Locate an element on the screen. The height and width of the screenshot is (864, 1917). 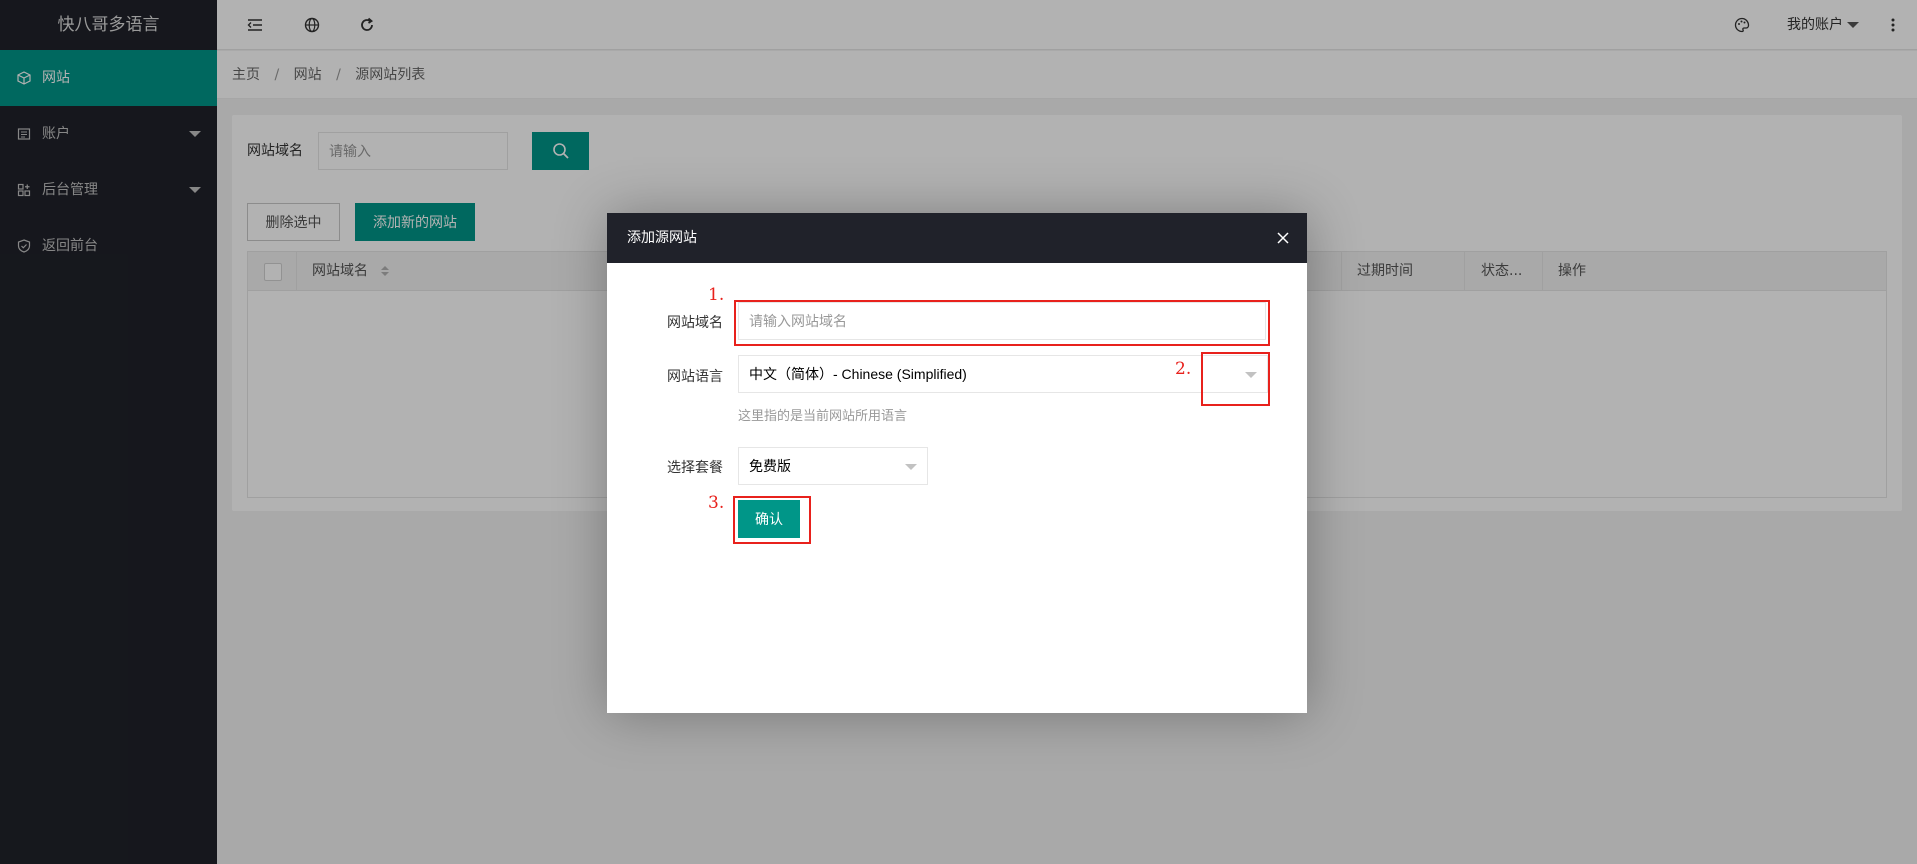
language-label: 网站语言 is located at coordinates (695, 377).